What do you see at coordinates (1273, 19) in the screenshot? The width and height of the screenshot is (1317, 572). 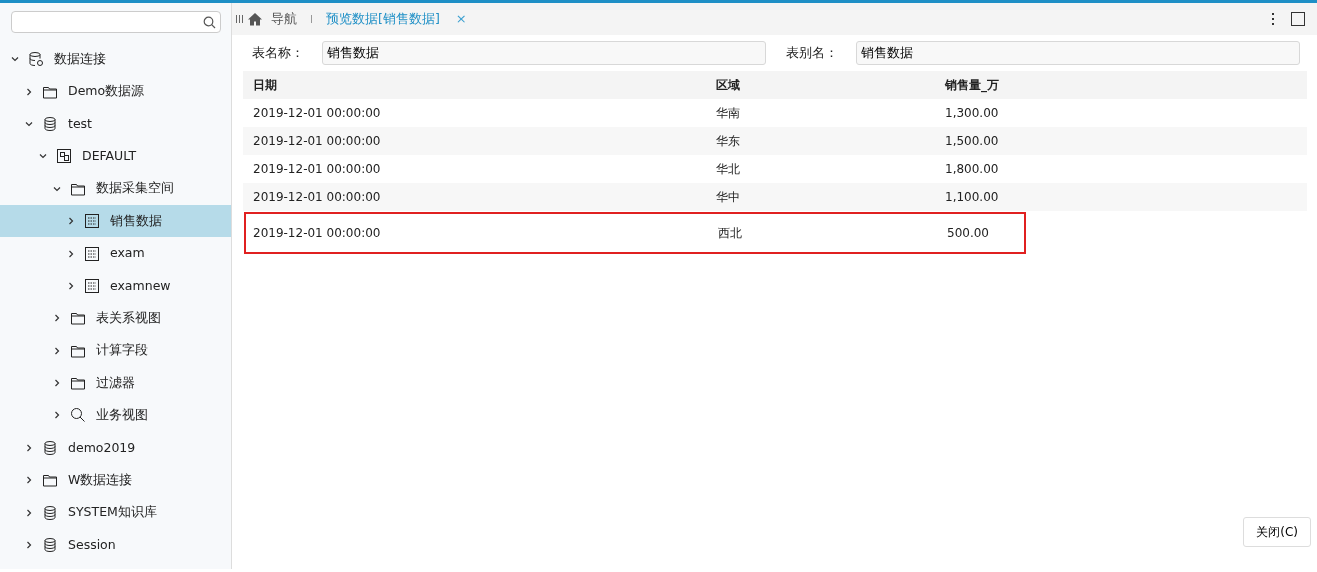 I see `more-icon` at bounding box center [1273, 19].